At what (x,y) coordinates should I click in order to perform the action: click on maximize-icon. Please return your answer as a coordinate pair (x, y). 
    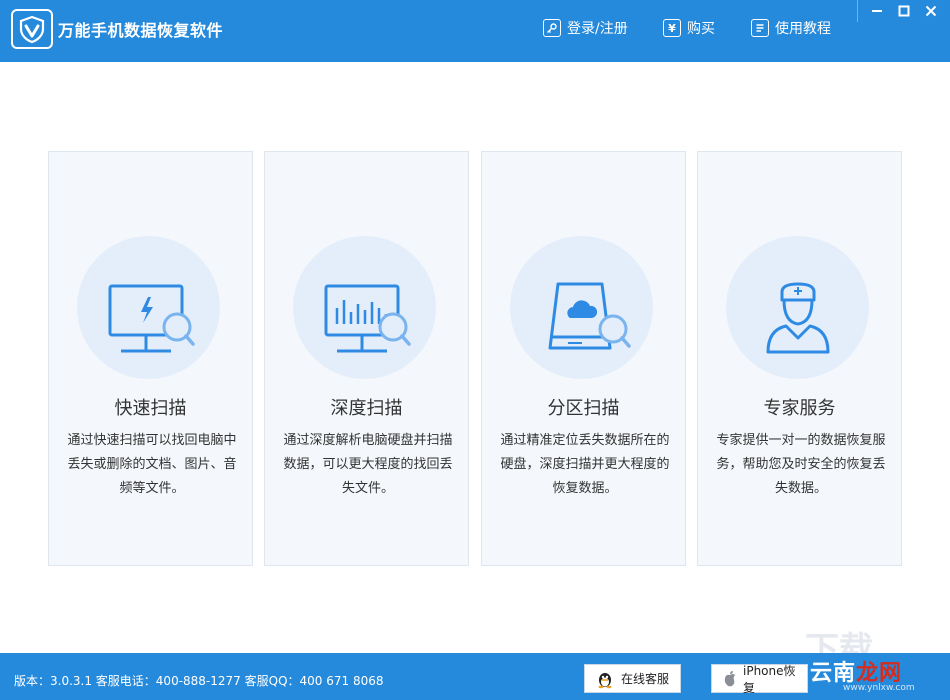
    Looking at the image, I should click on (904, 11).